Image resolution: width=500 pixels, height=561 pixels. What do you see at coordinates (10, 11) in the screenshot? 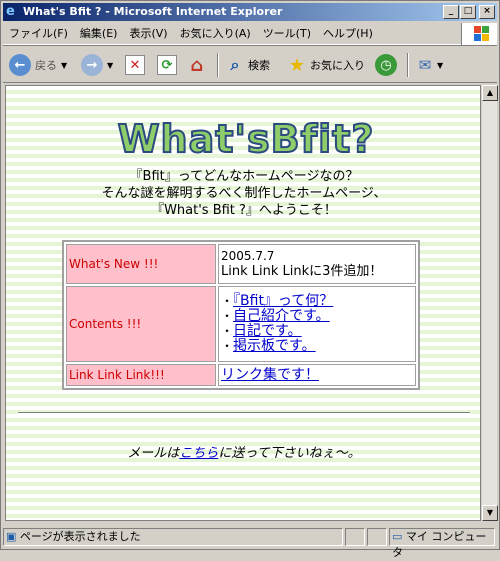
I see `ie-icon: e` at bounding box center [10, 11].